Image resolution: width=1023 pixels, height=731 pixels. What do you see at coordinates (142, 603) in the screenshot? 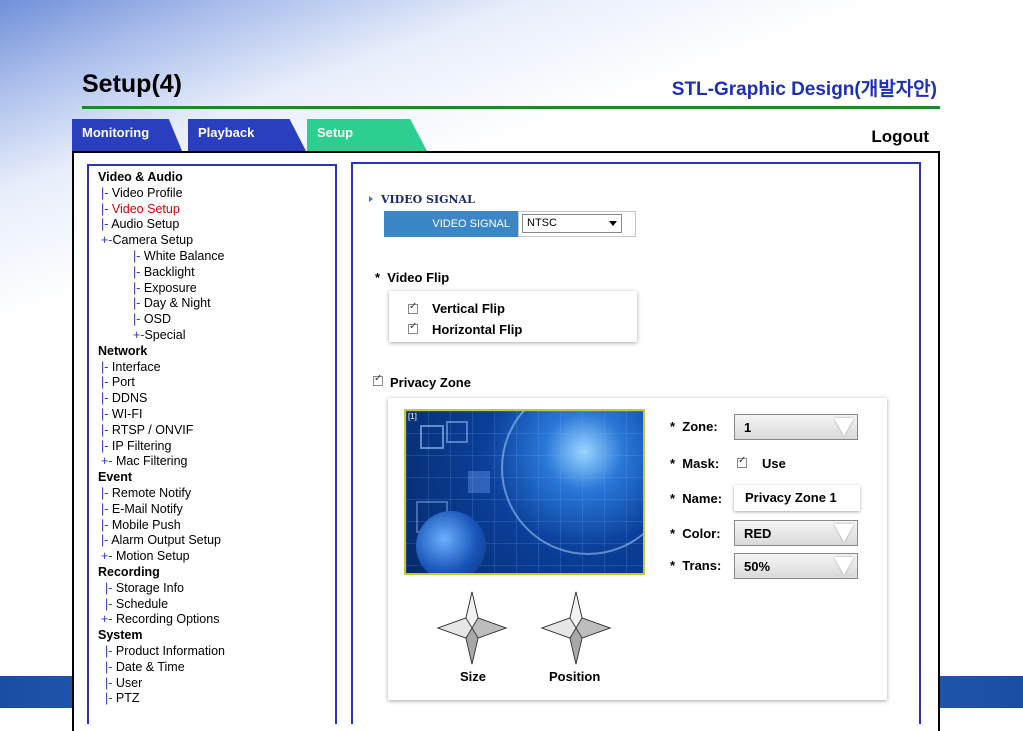
I see `menu-item-label: Schedule` at bounding box center [142, 603].